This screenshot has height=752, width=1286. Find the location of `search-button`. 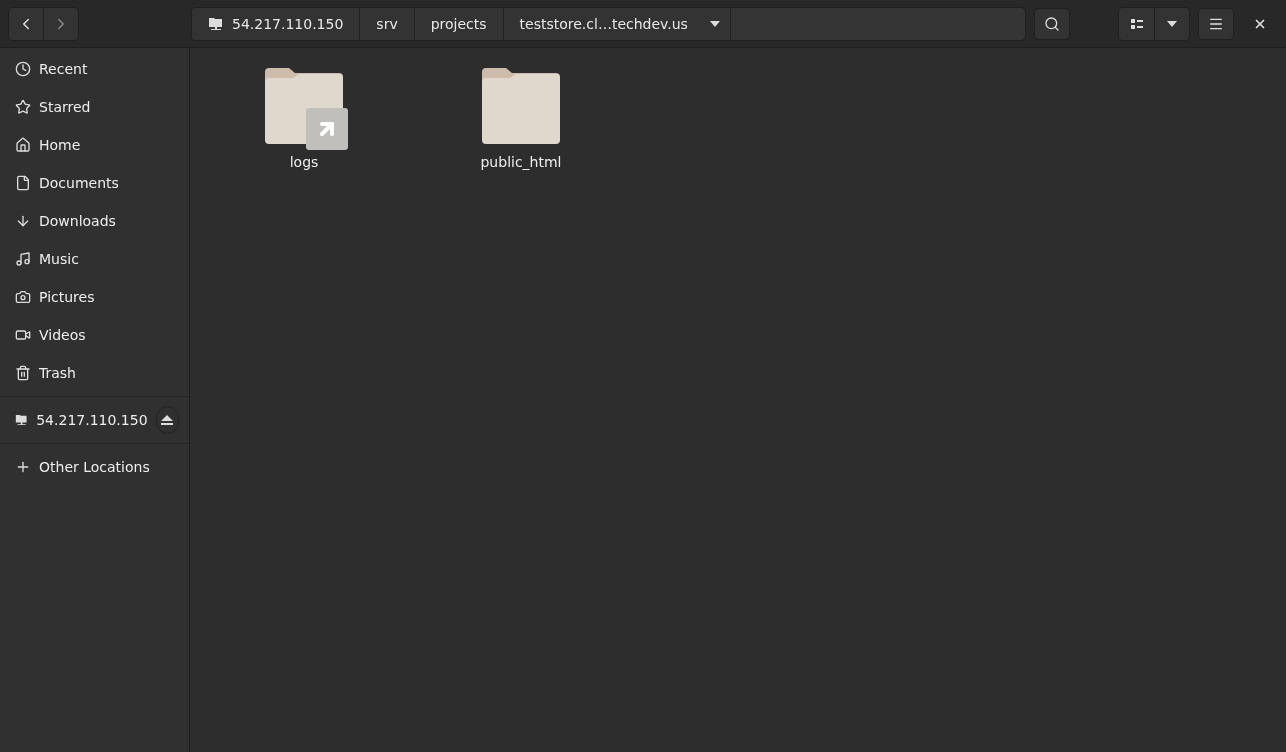

search-button is located at coordinates (1052, 23).